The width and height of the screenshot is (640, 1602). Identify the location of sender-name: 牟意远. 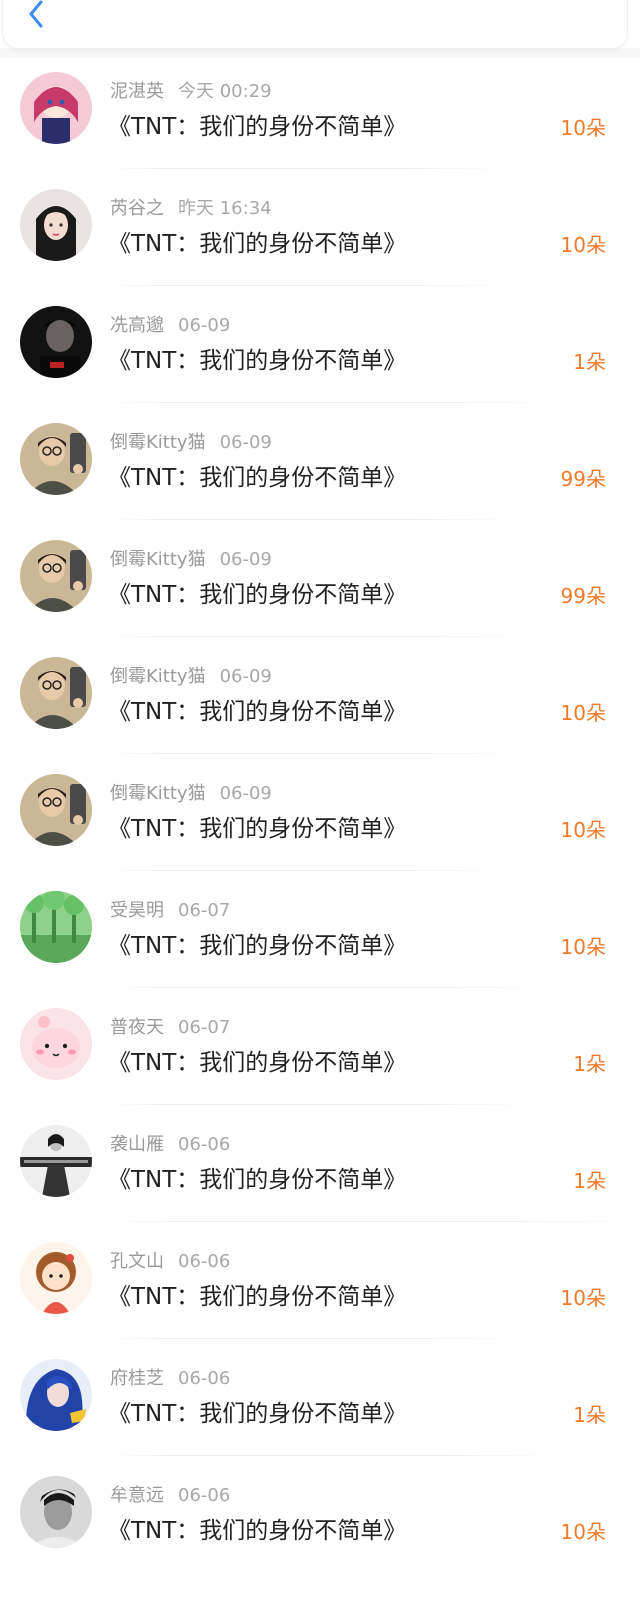
(137, 1495).